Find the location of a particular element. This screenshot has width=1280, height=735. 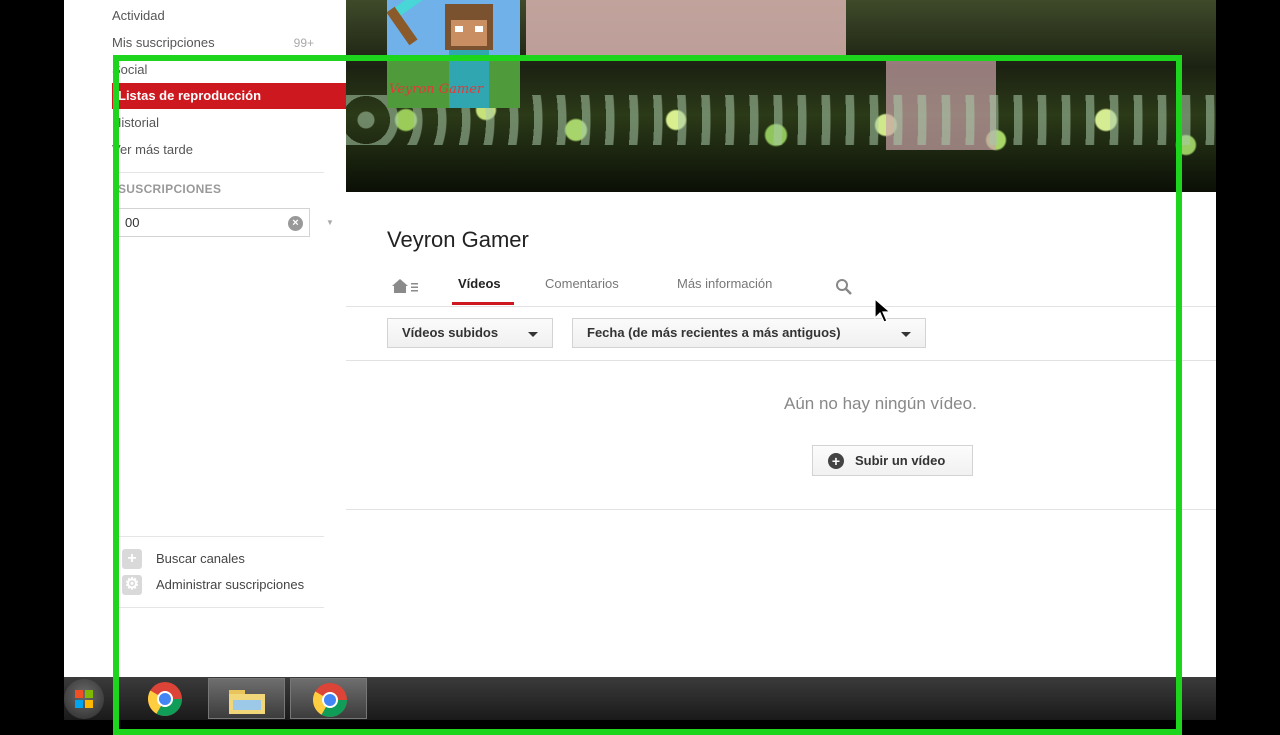

taskbar-chrome-pinned is located at coordinates (164, 698).